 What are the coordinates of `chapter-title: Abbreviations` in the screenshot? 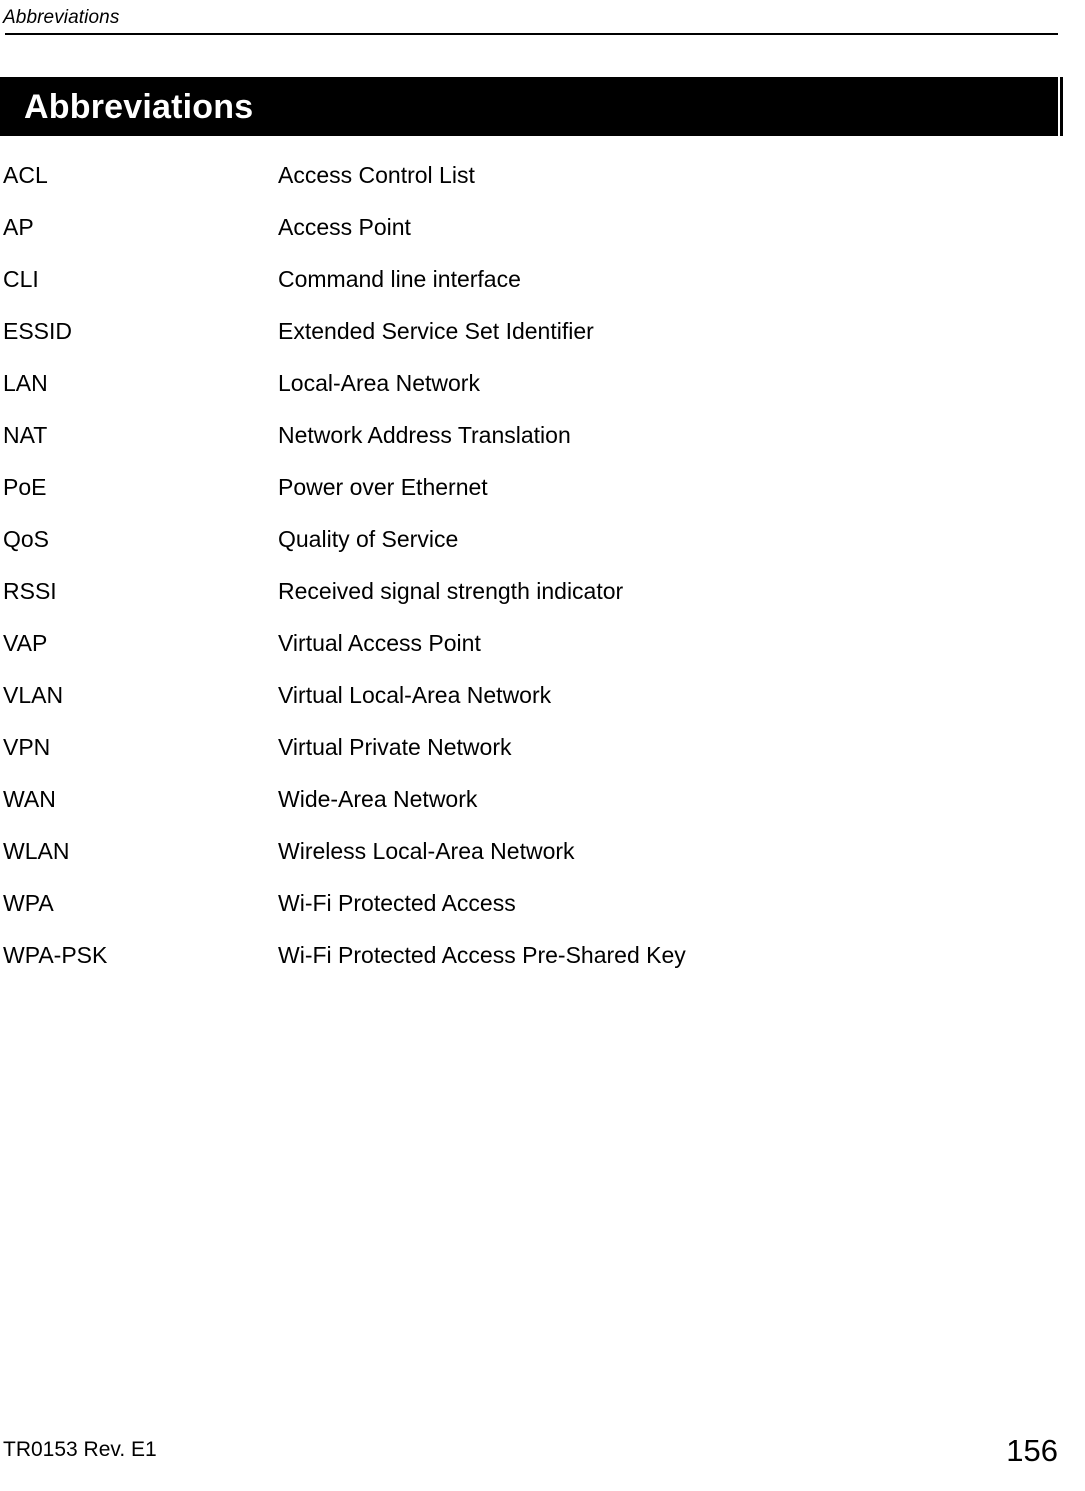 It's located at (139, 106).